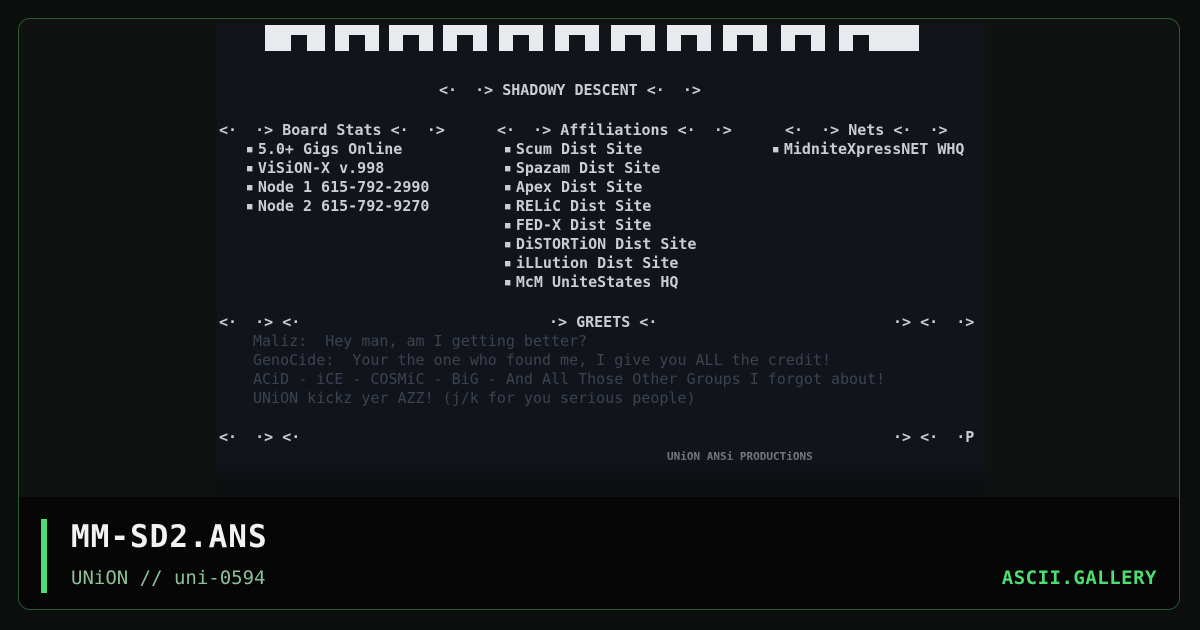 This screenshot has width=1200, height=630. What do you see at coordinates (420, 341) in the screenshot?
I see `greets-line: Maliz: Hey man, am I getting better?` at bounding box center [420, 341].